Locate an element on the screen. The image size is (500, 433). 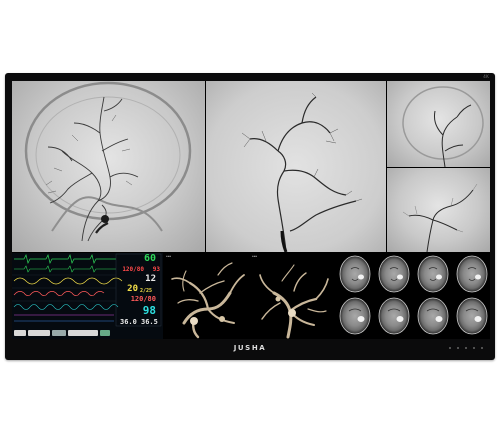
resp-value: 20 is located at coordinates (132, 289).